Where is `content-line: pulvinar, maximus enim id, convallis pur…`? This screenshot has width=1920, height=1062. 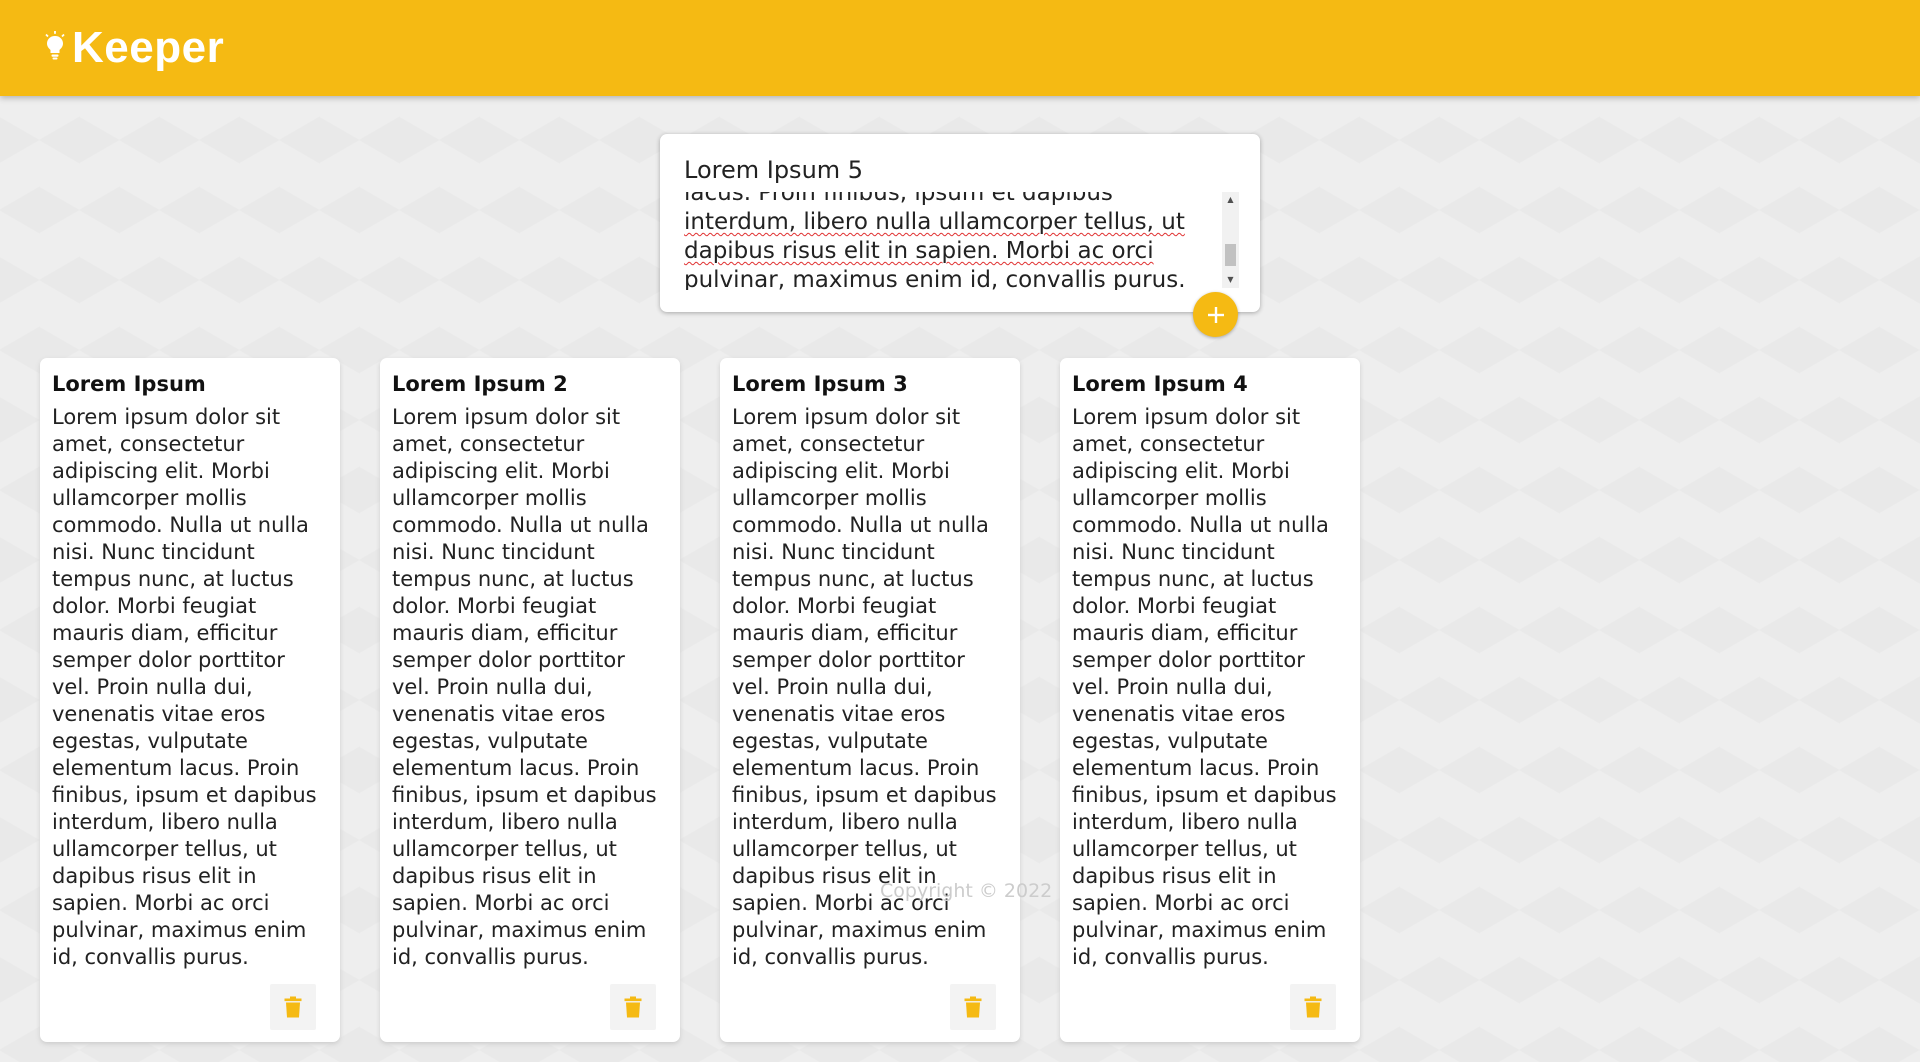 content-line: pulvinar, maximus enim id, convallis pur… is located at coordinates (948, 278).